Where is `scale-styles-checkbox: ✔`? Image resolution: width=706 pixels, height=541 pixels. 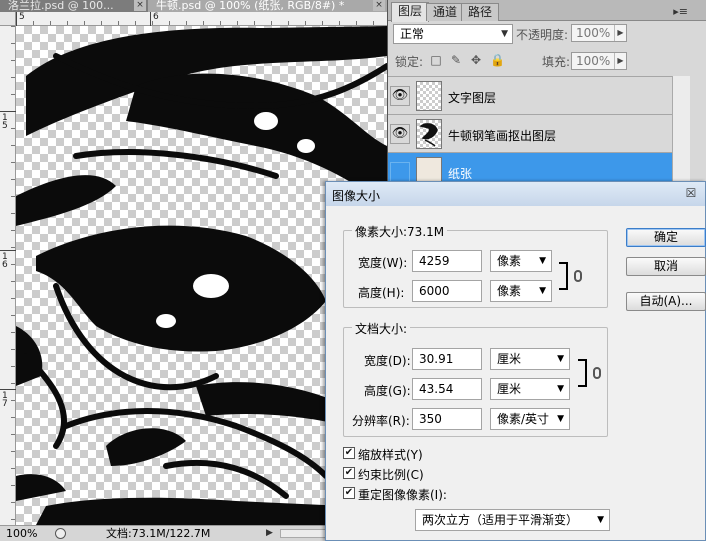
scale-styles-checkbox: ✔ is located at coordinates (349, 453).